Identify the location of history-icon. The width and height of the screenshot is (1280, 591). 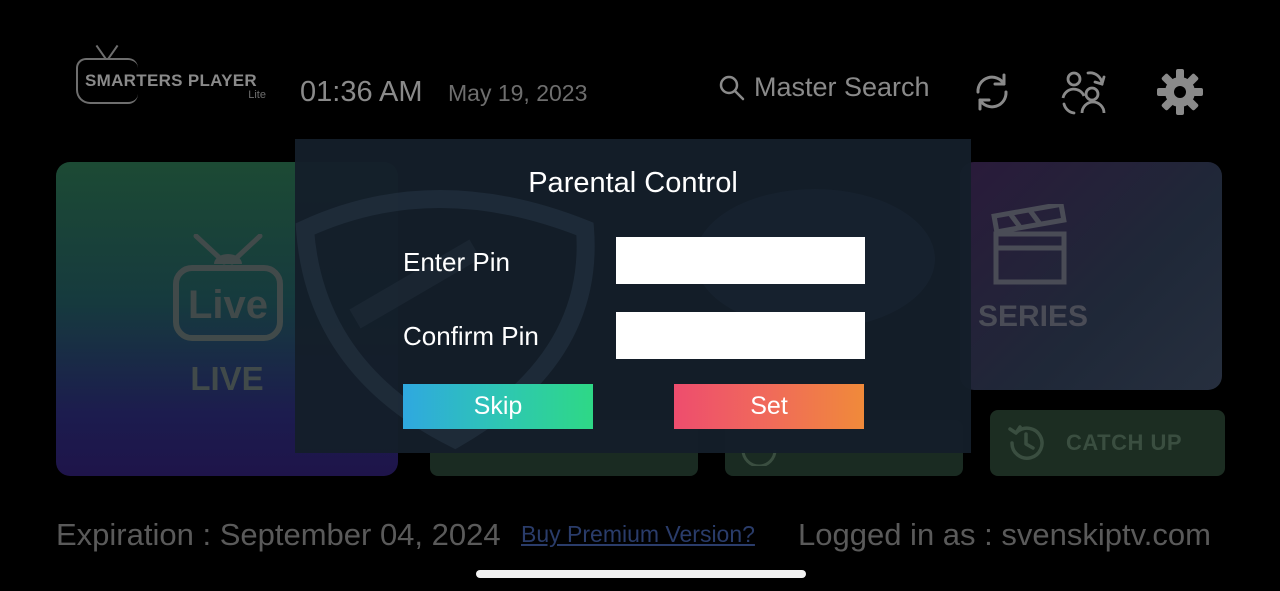
(1026, 442).